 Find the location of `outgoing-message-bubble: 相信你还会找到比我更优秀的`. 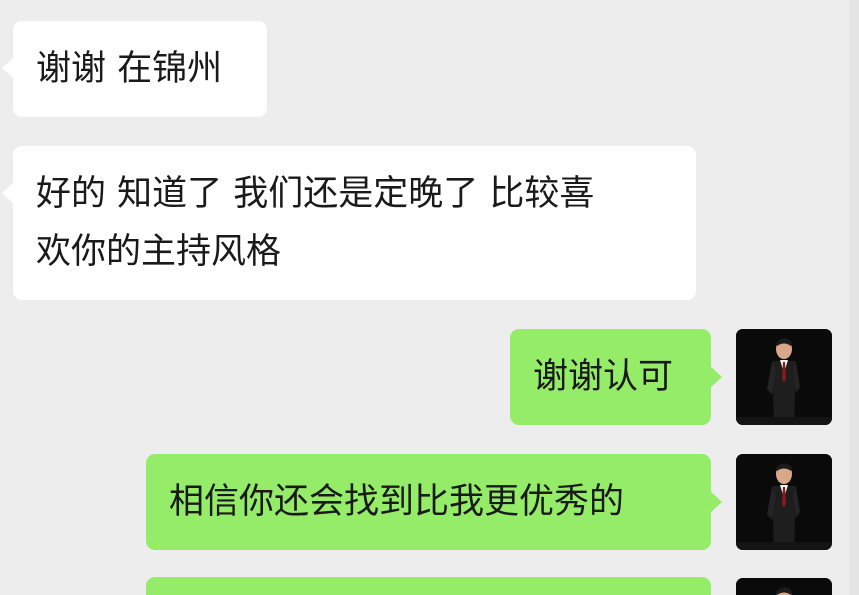

outgoing-message-bubble: 相信你还会找到比我更优秀的 is located at coordinates (434, 502).